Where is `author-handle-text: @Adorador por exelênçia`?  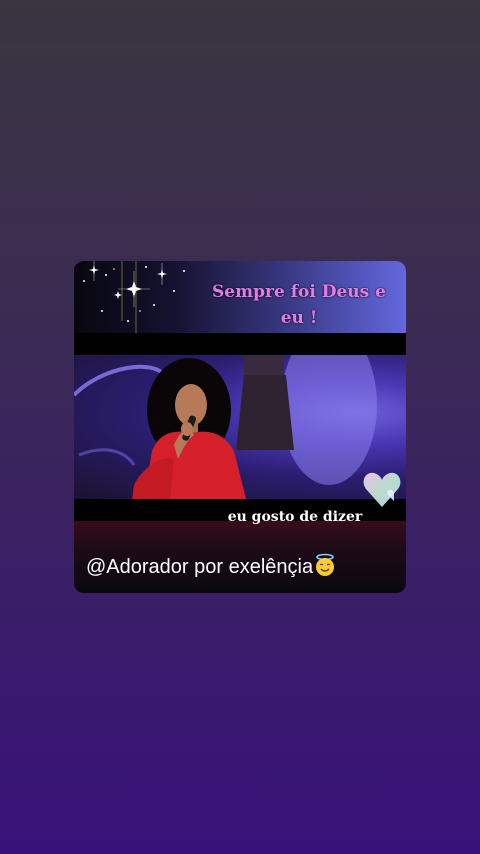
author-handle-text: @Adorador por exelênçia is located at coordinates (200, 567).